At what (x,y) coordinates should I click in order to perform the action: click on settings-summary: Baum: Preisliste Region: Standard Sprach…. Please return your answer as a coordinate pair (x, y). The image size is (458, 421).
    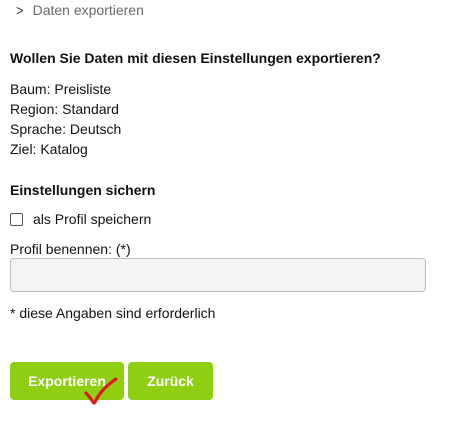
    Looking at the image, I should click on (65, 119).